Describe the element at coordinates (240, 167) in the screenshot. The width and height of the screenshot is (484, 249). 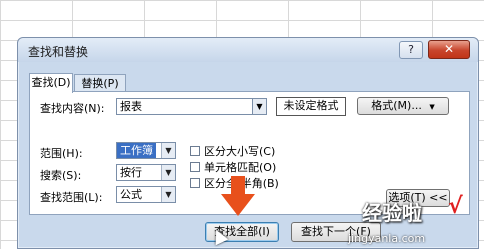
I see `match-cell-label: 单元格匹配(O)` at that location.